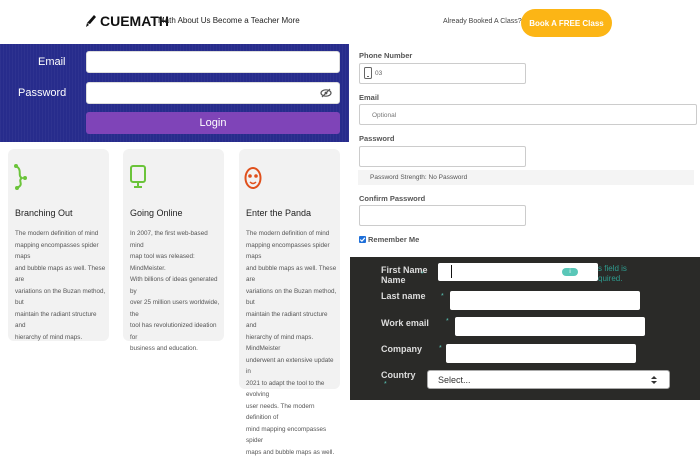 This screenshot has height=458, width=700. I want to click on validation-message-1: s field is, so click(612, 268).